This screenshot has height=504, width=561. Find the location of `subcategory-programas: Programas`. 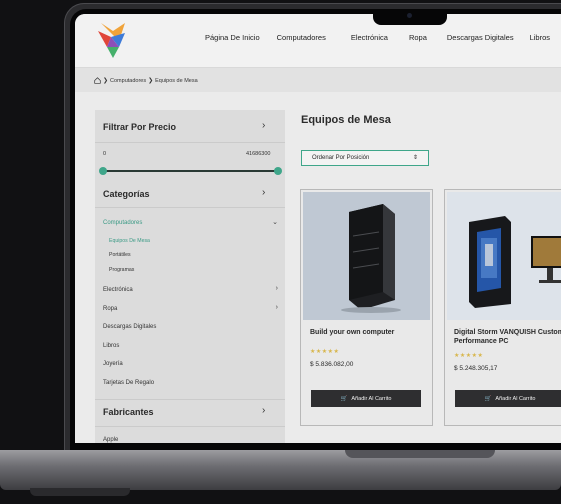

subcategory-programas: Programas is located at coordinates (121, 270).